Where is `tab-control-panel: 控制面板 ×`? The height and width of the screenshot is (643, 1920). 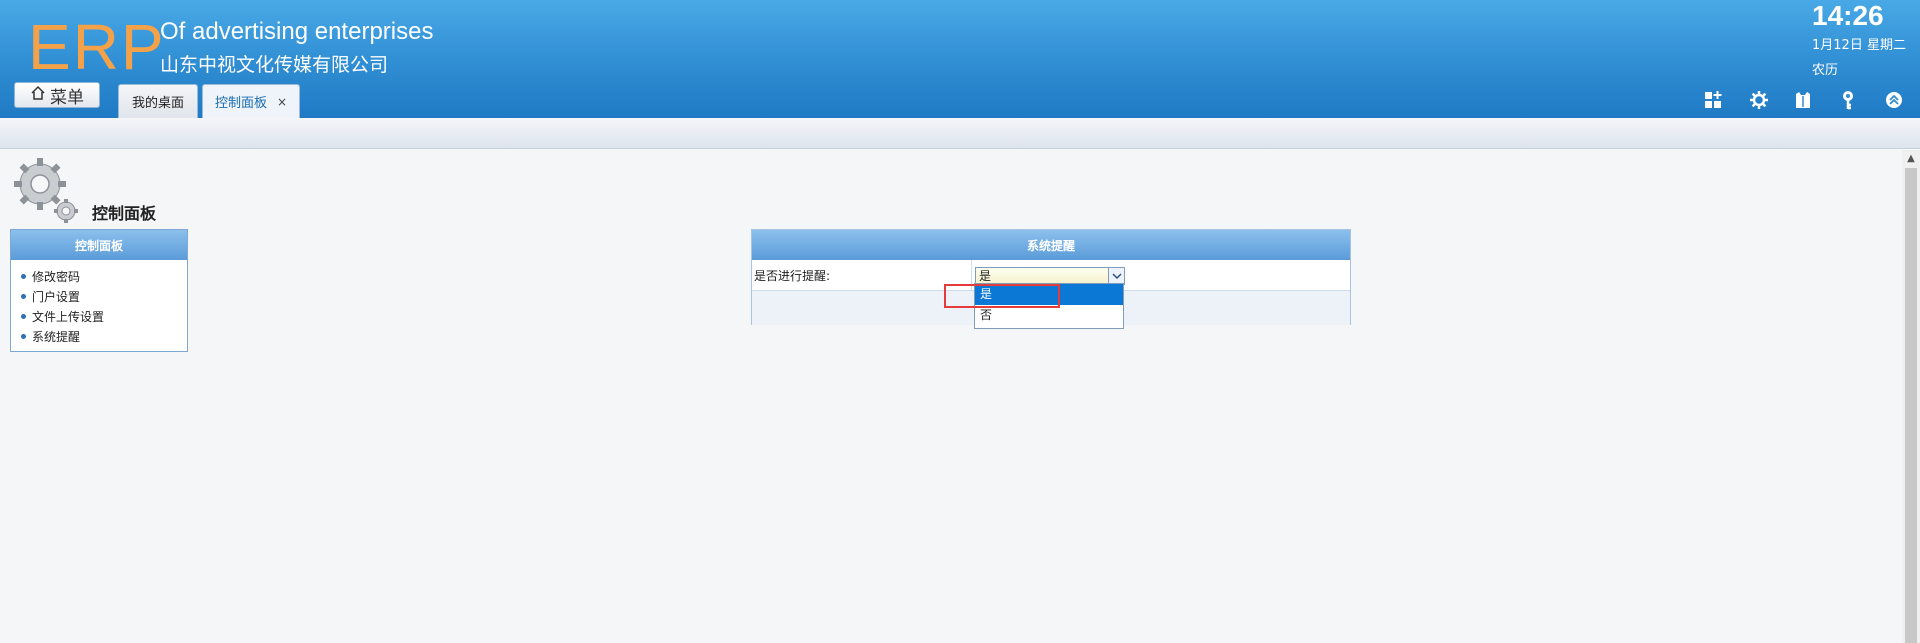 tab-control-panel: 控制面板 × is located at coordinates (251, 101).